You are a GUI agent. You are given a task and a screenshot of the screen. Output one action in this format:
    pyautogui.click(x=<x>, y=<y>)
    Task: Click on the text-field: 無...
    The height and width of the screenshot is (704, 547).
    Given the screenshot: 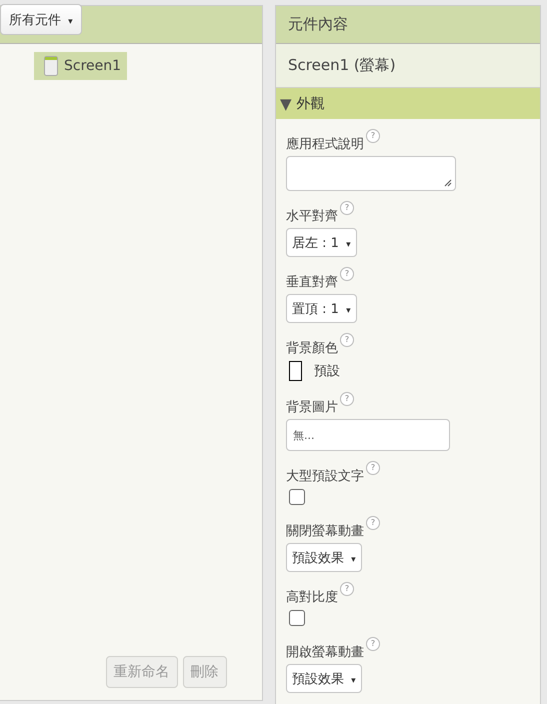 What is the action you would take?
    pyautogui.click(x=368, y=435)
    